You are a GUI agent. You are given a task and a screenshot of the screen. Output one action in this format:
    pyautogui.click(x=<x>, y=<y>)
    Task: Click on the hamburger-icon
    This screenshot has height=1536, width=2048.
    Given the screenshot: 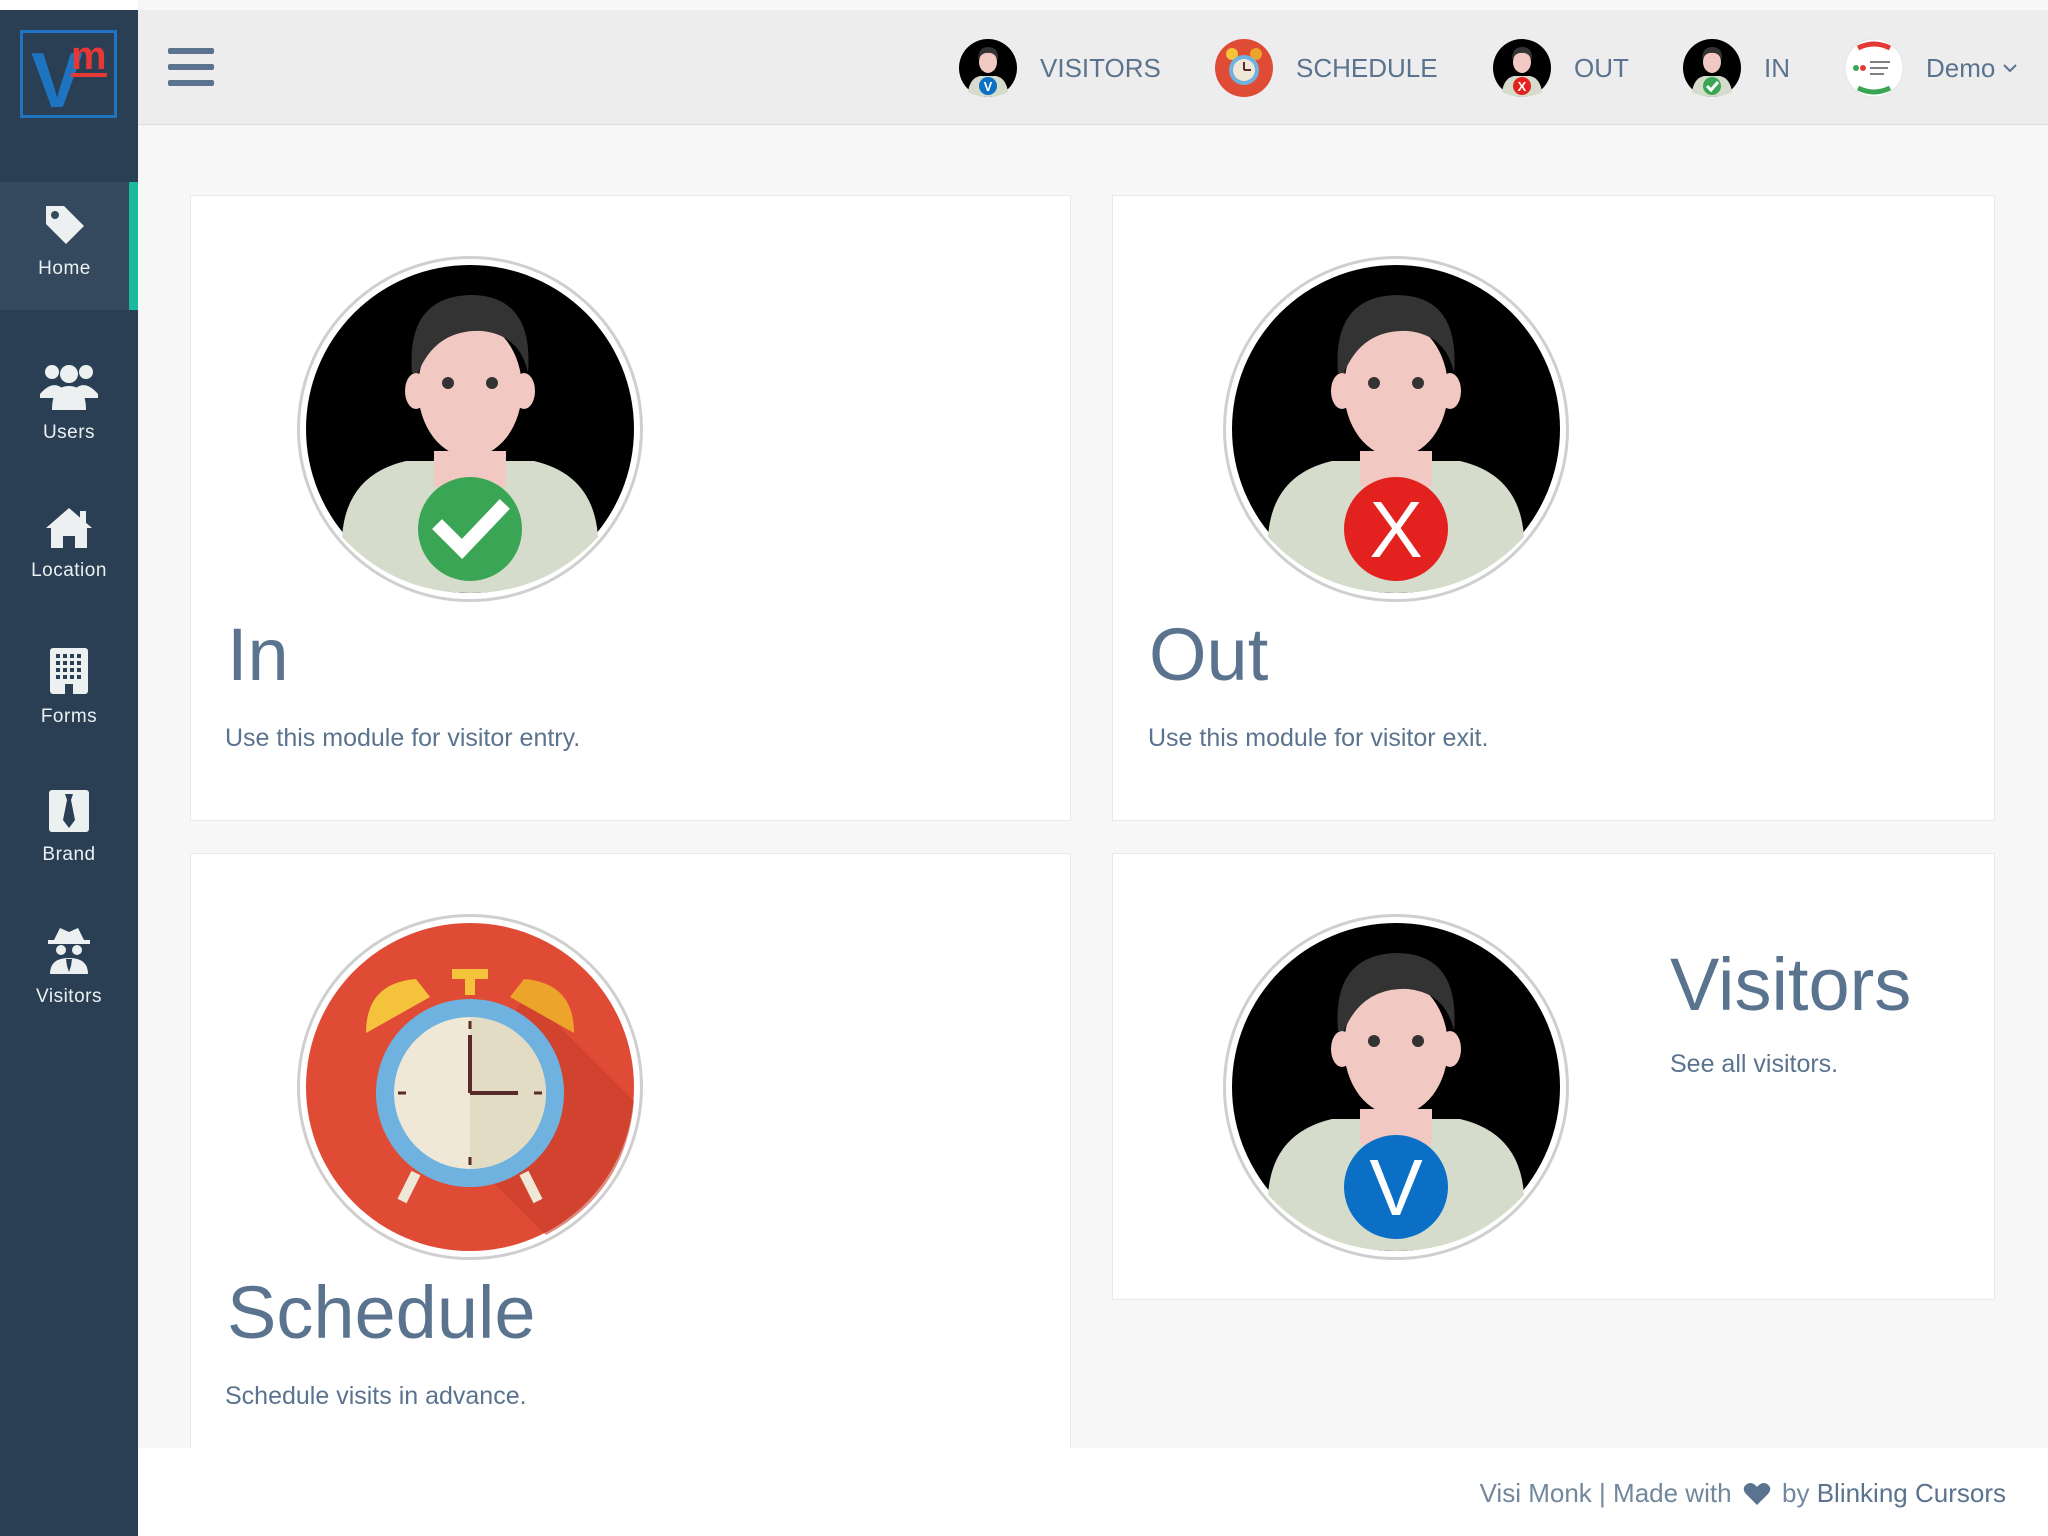 What is the action you would take?
    pyautogui.click(x=191, y=68)
    